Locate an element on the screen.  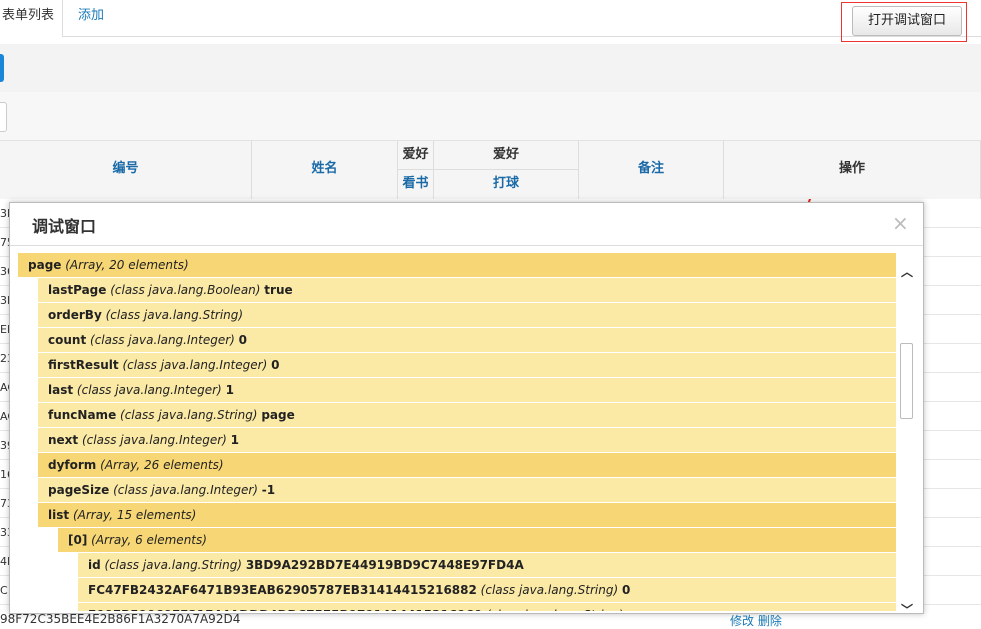
tree-node: funcName (class java.lang.String) page is located at coordinates (467, 415).